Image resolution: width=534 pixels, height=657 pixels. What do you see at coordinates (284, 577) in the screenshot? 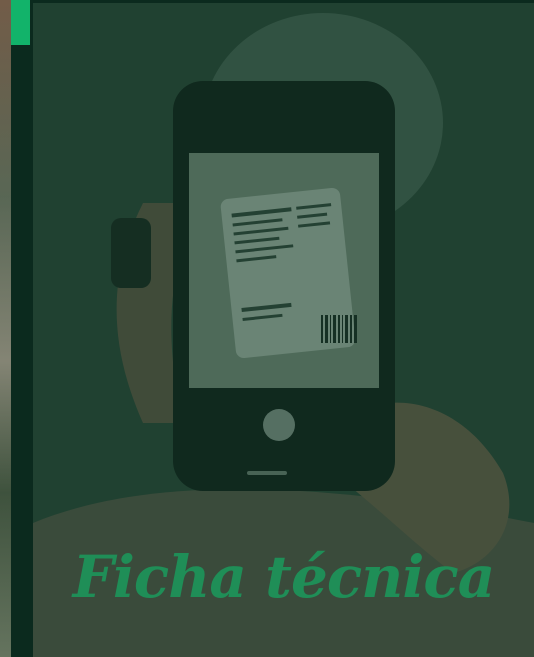
I see `hero-title: Ficha técnica` at bounding box center [284, 577].